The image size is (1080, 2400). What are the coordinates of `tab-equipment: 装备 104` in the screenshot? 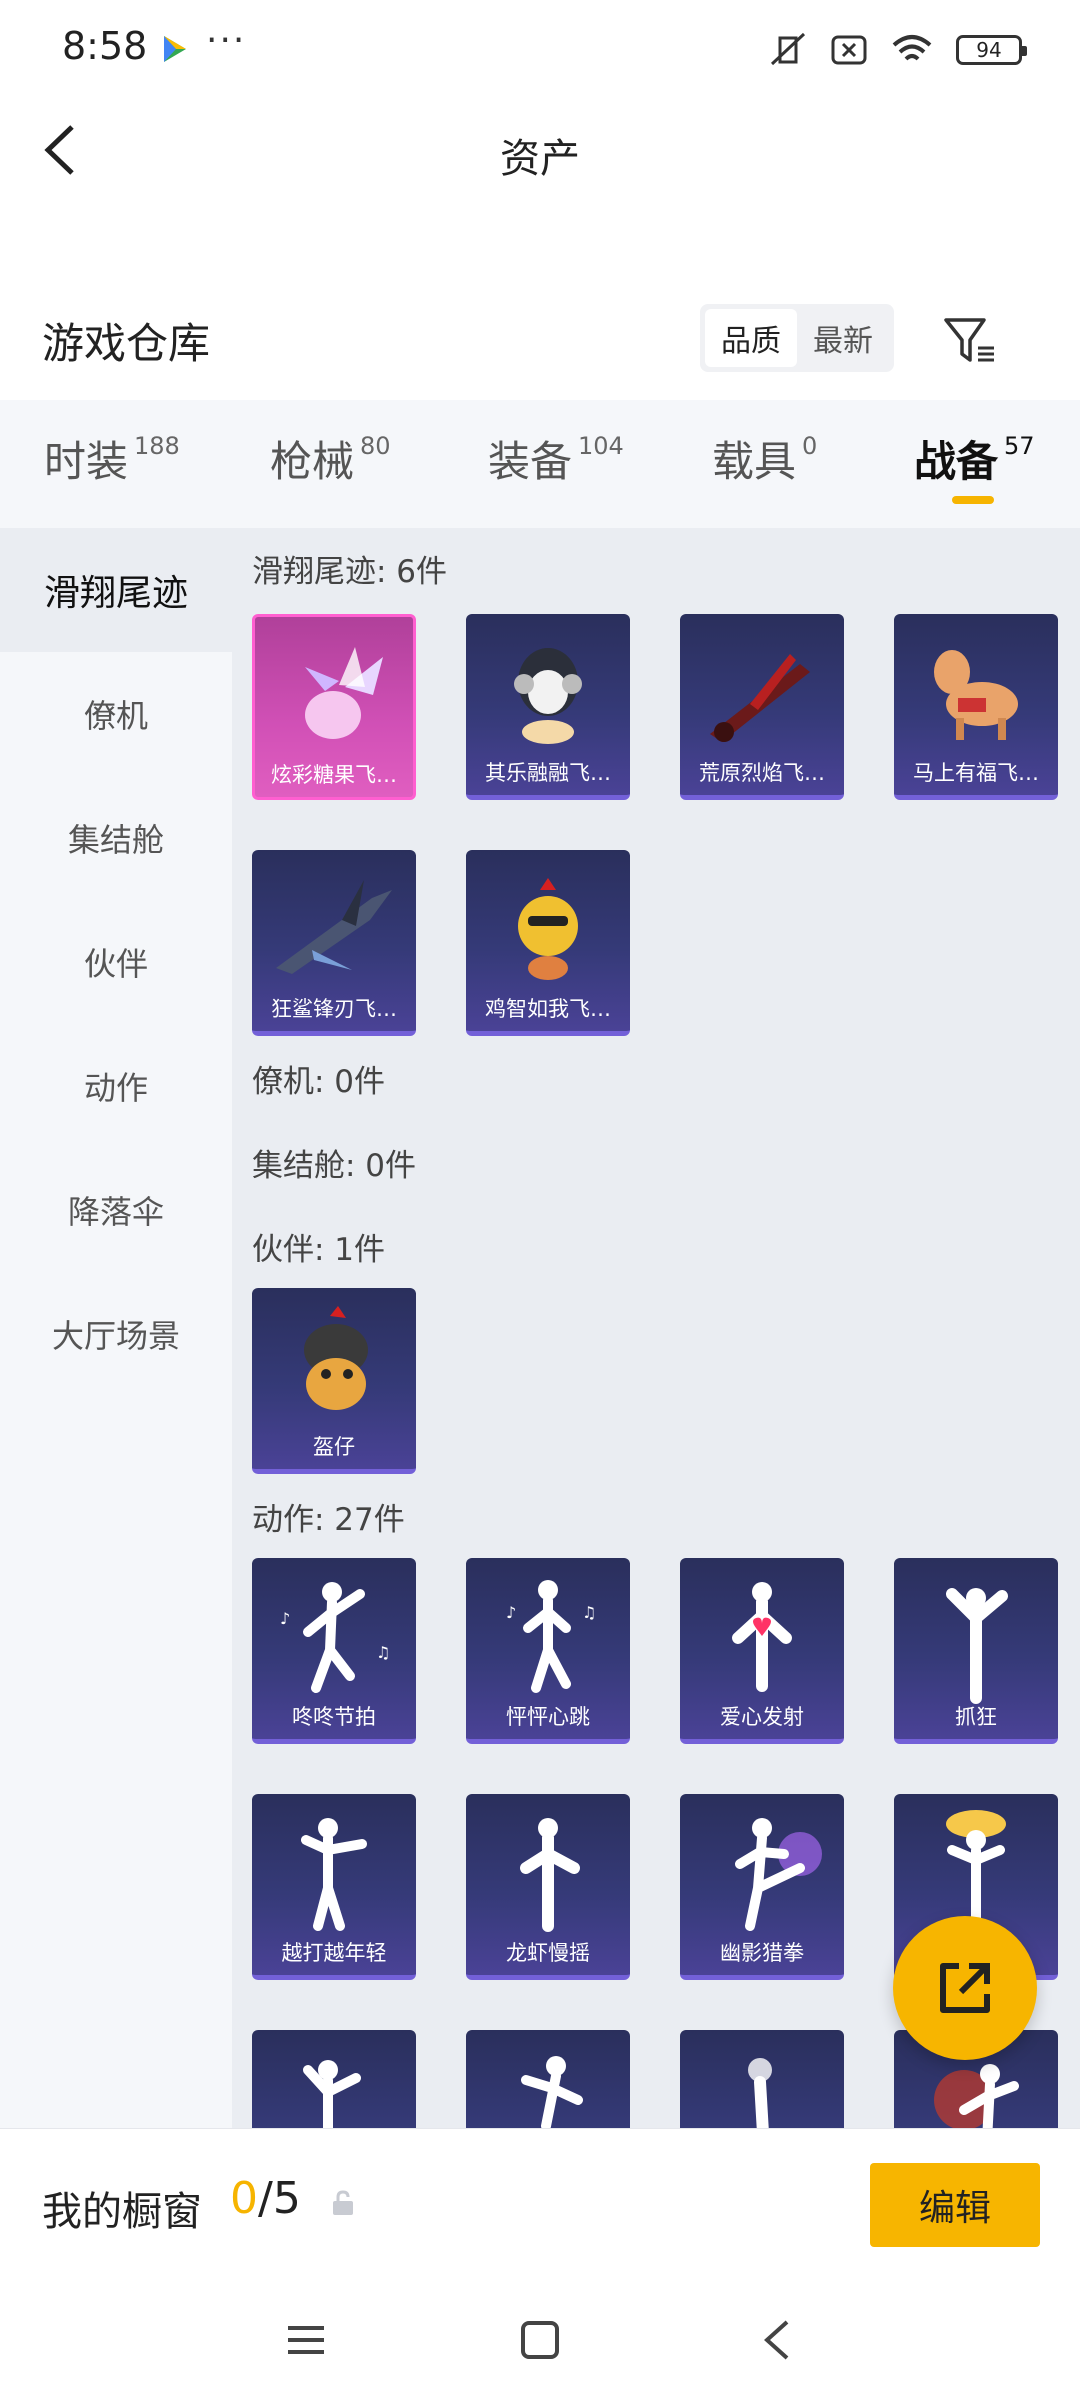 It's located at (556, 458).